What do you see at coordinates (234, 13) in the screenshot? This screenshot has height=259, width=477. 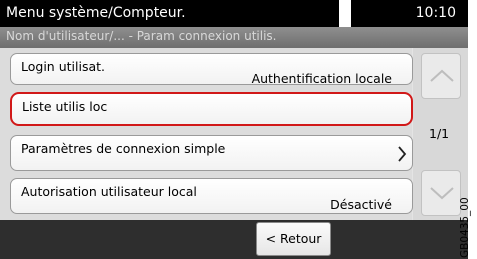 I see `title-bar: Menu système/Compteur. 10:10` at bounding box center [234, 13].